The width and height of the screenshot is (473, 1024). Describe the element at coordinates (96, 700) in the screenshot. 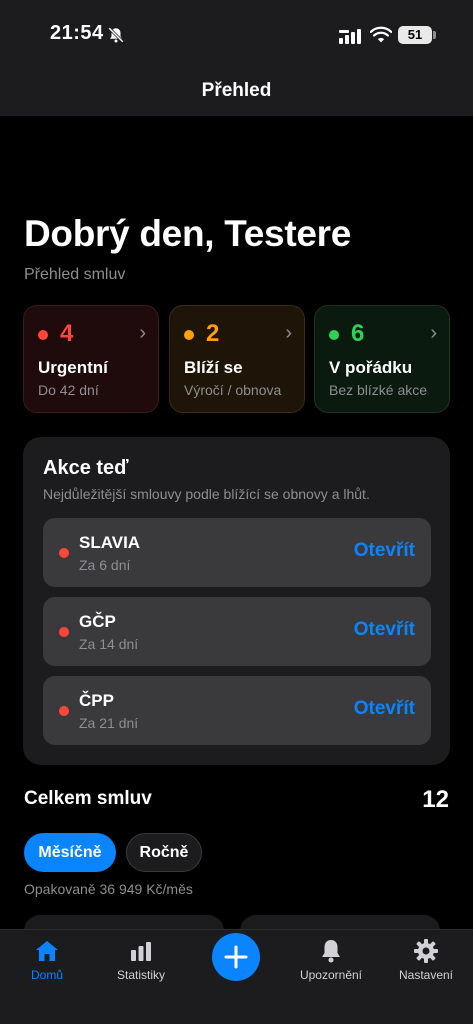

I see `contract-name: ČPP` at that location.